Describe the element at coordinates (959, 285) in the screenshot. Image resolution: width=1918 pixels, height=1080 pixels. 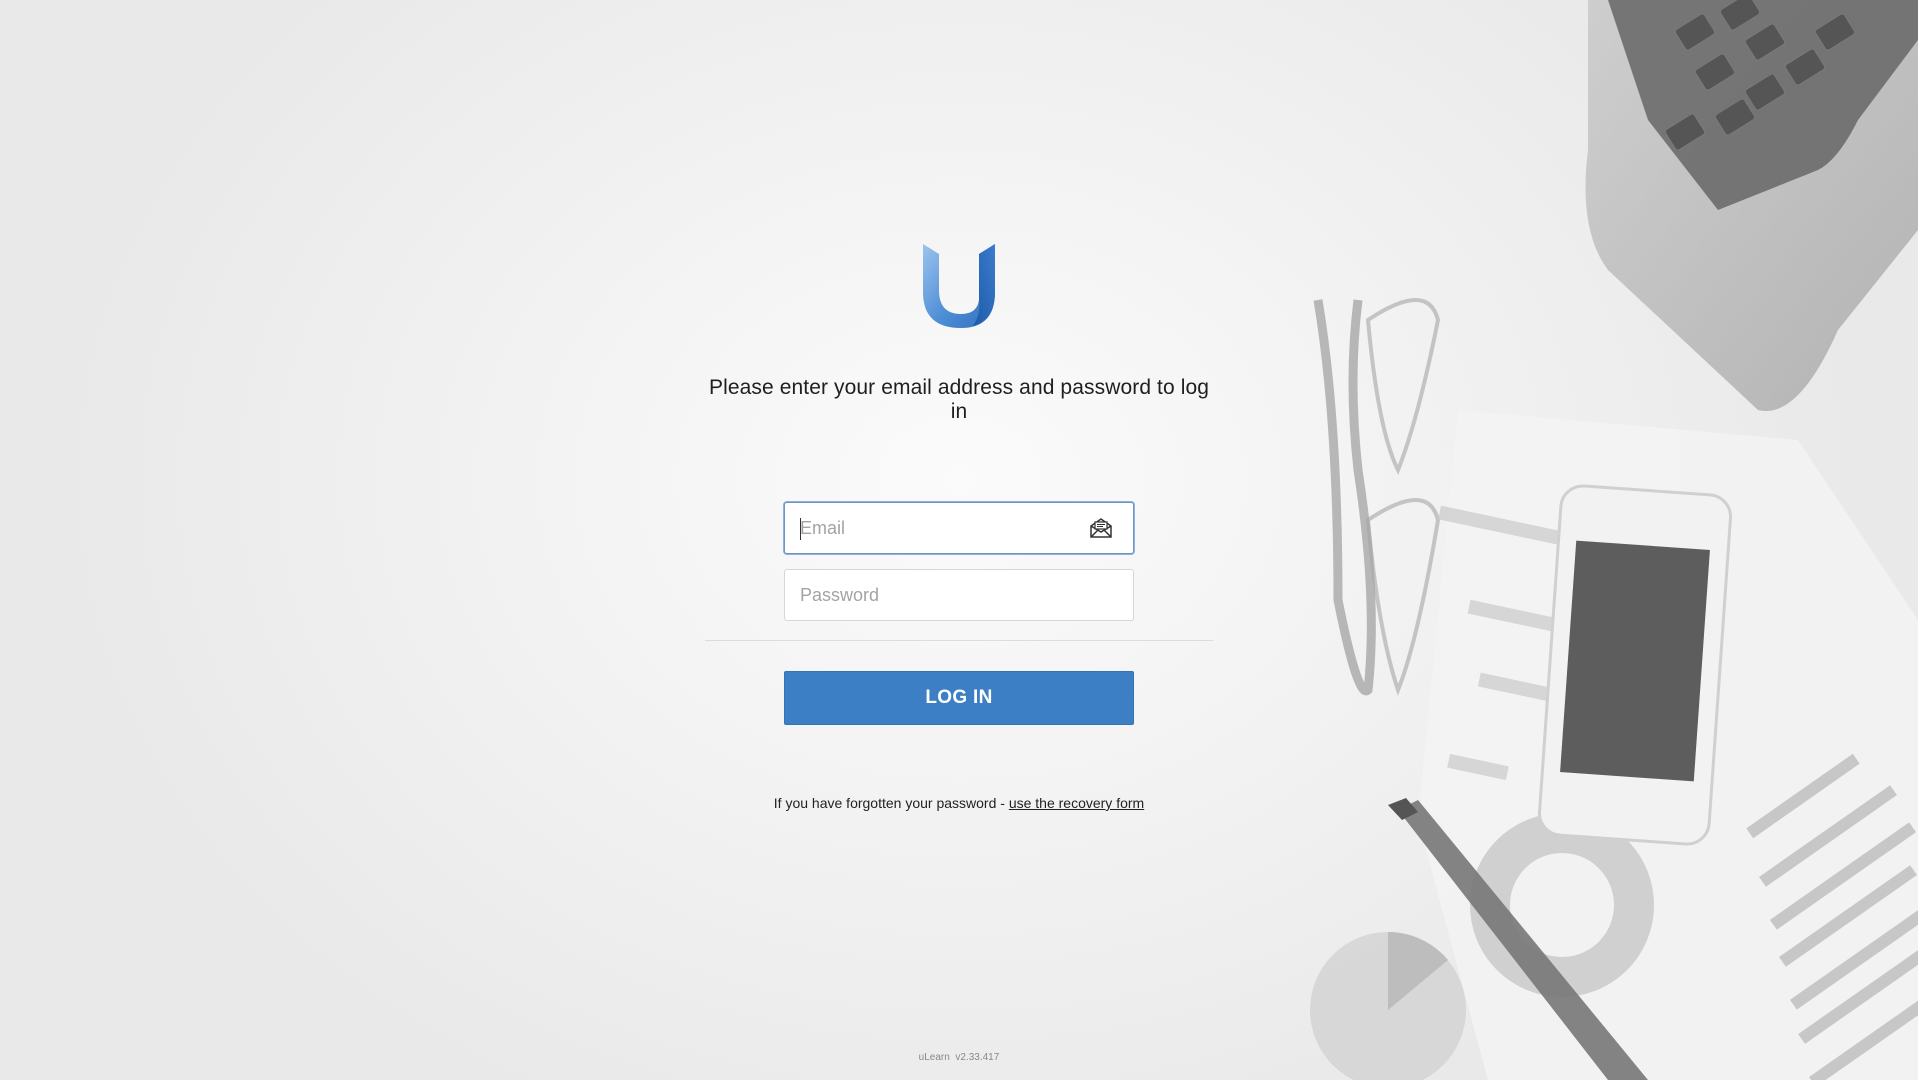
I see `u-logo` at that location.